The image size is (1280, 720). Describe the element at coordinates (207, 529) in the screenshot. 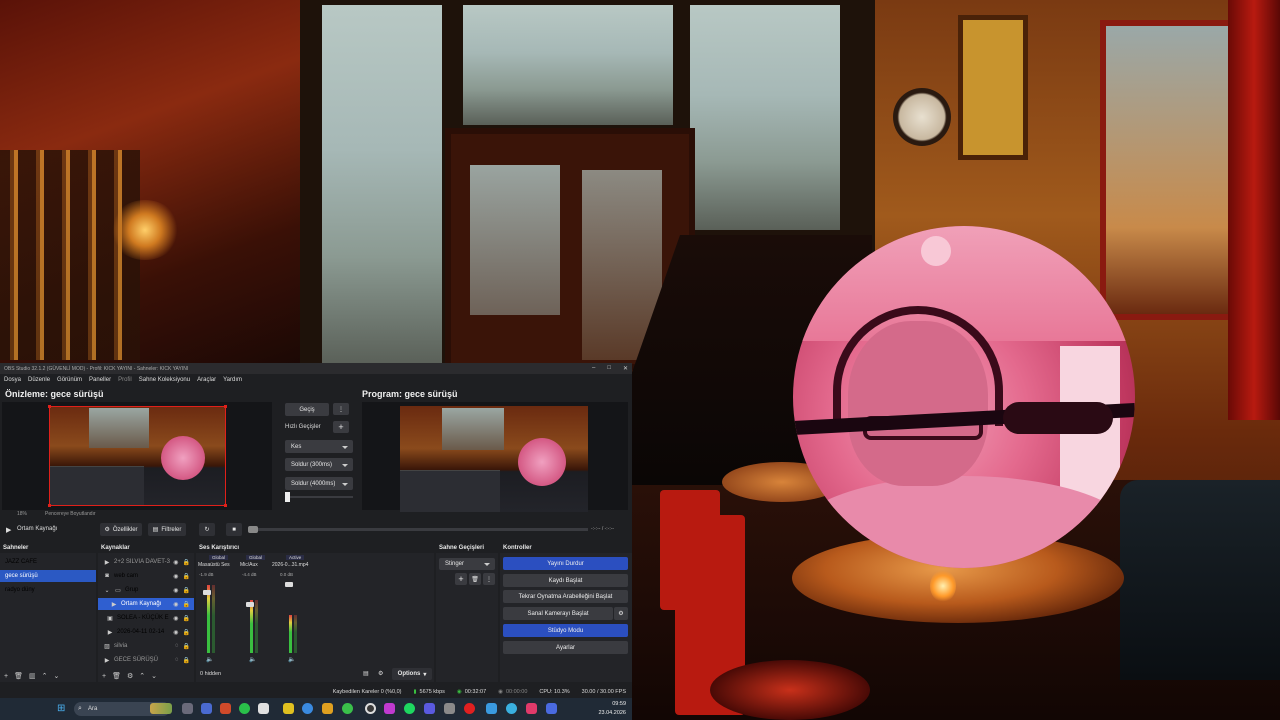

I see `restart-icon: ↻` at that location.